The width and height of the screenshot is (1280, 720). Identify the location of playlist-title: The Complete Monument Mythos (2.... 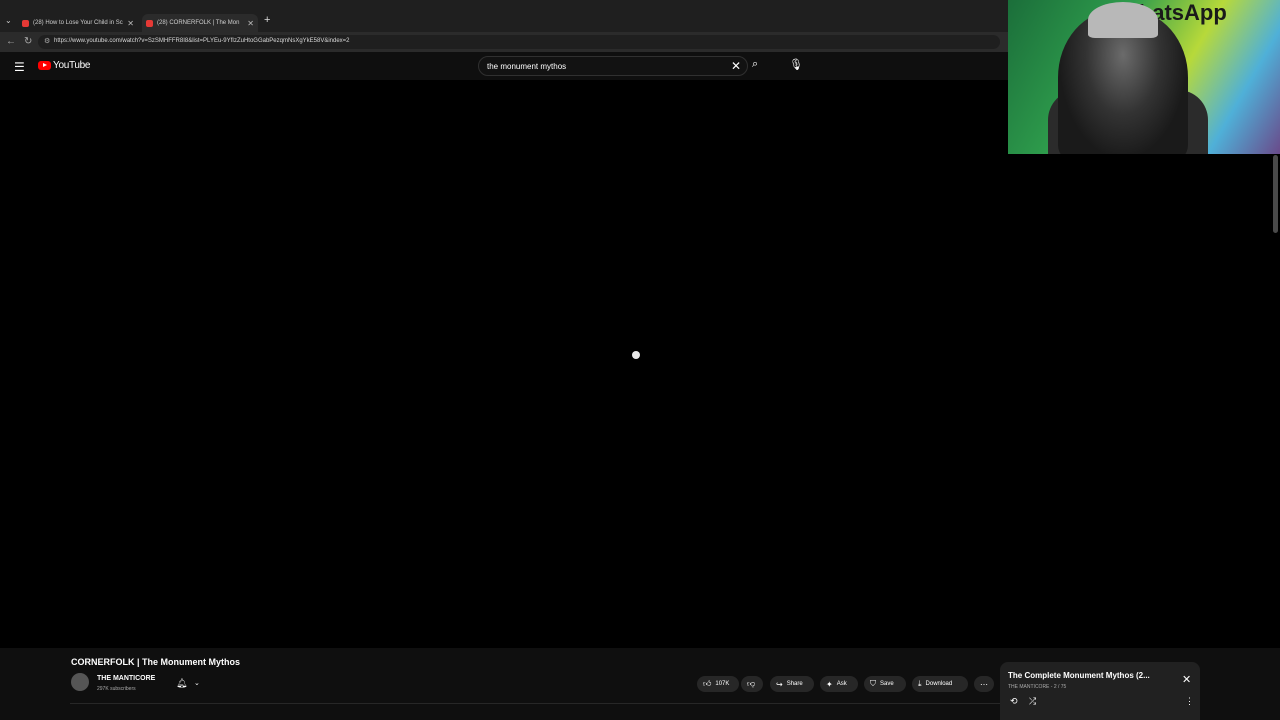
(1079, 675).